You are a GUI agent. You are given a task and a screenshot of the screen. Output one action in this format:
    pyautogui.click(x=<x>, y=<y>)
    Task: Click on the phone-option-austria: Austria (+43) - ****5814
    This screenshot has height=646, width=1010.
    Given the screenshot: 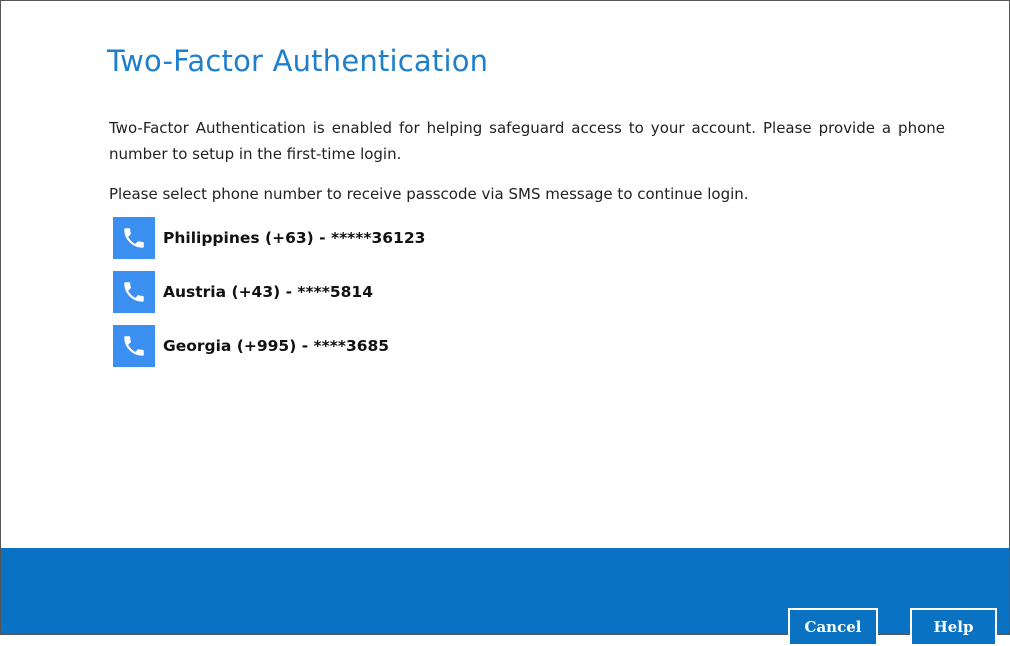 What is the action you would take?
    pyautogui.click(x=269, y=292)
    